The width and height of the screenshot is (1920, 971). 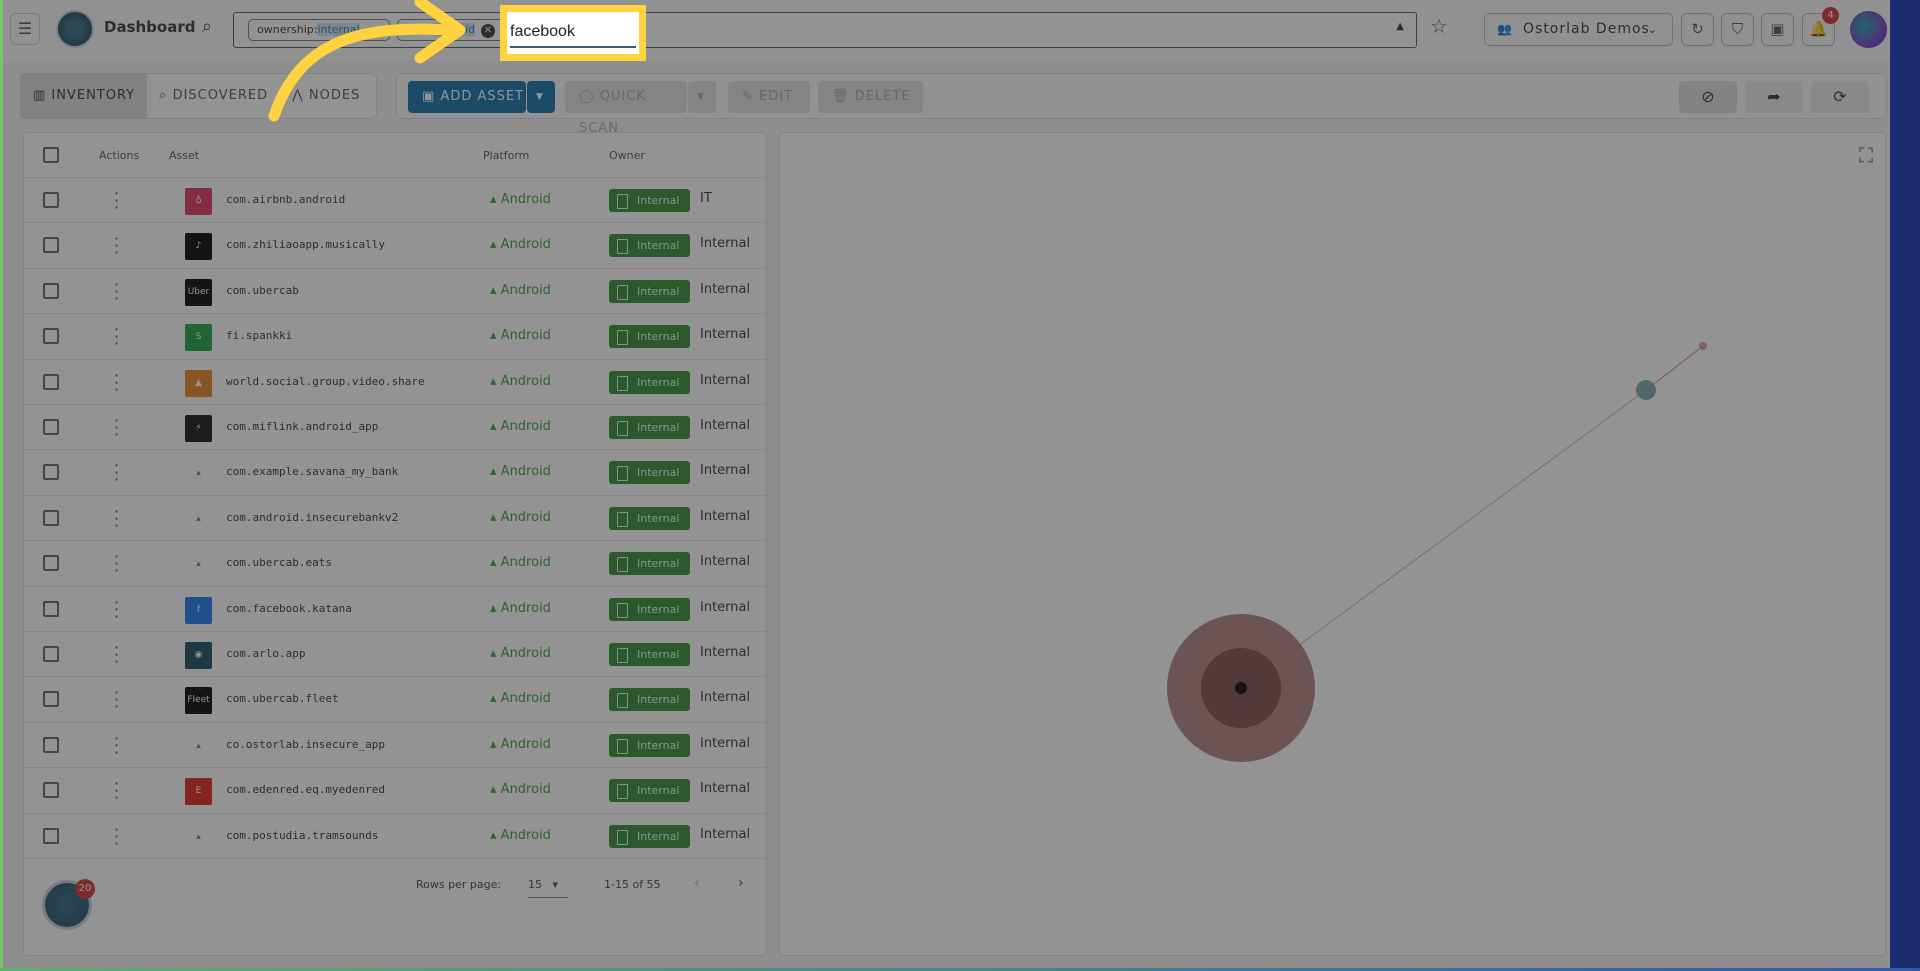 I want to click on search-input, so click(x=573, y=33).